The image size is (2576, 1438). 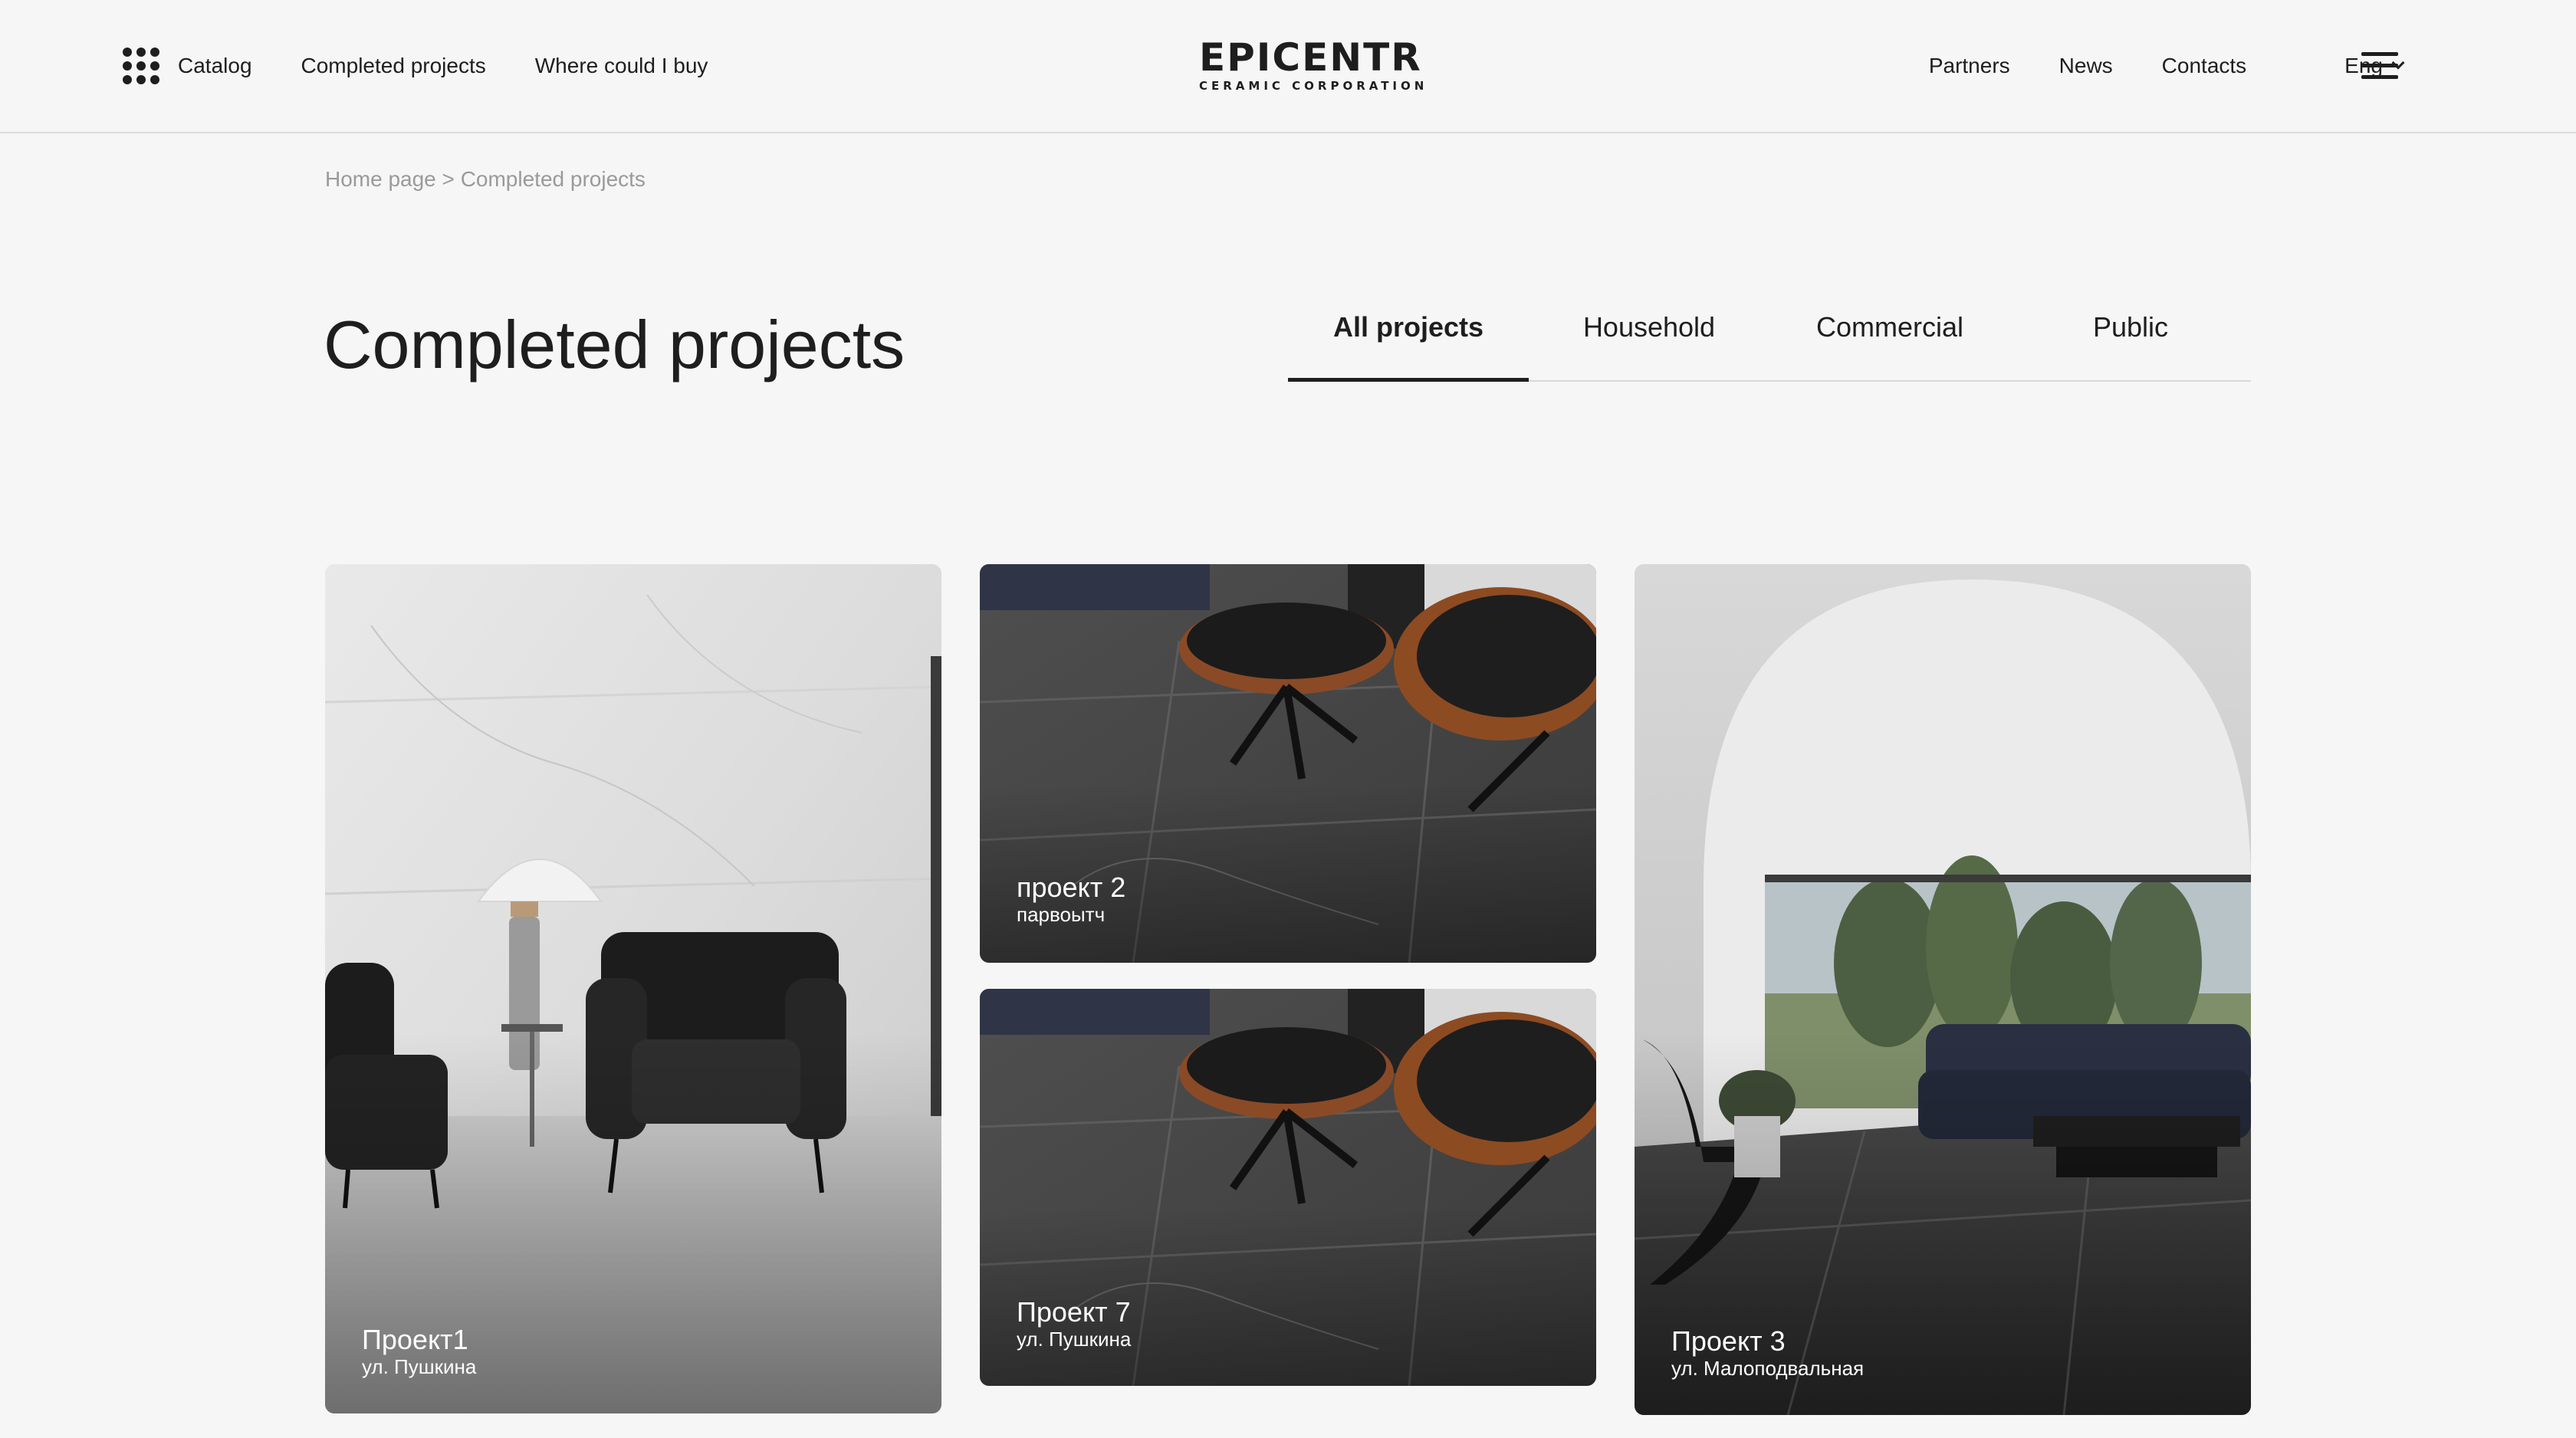 What do you see at coordinates (553, 179) in the screenshot?
I see `breadcrumb-current: Completed projects` at bounding box center [553, 179].